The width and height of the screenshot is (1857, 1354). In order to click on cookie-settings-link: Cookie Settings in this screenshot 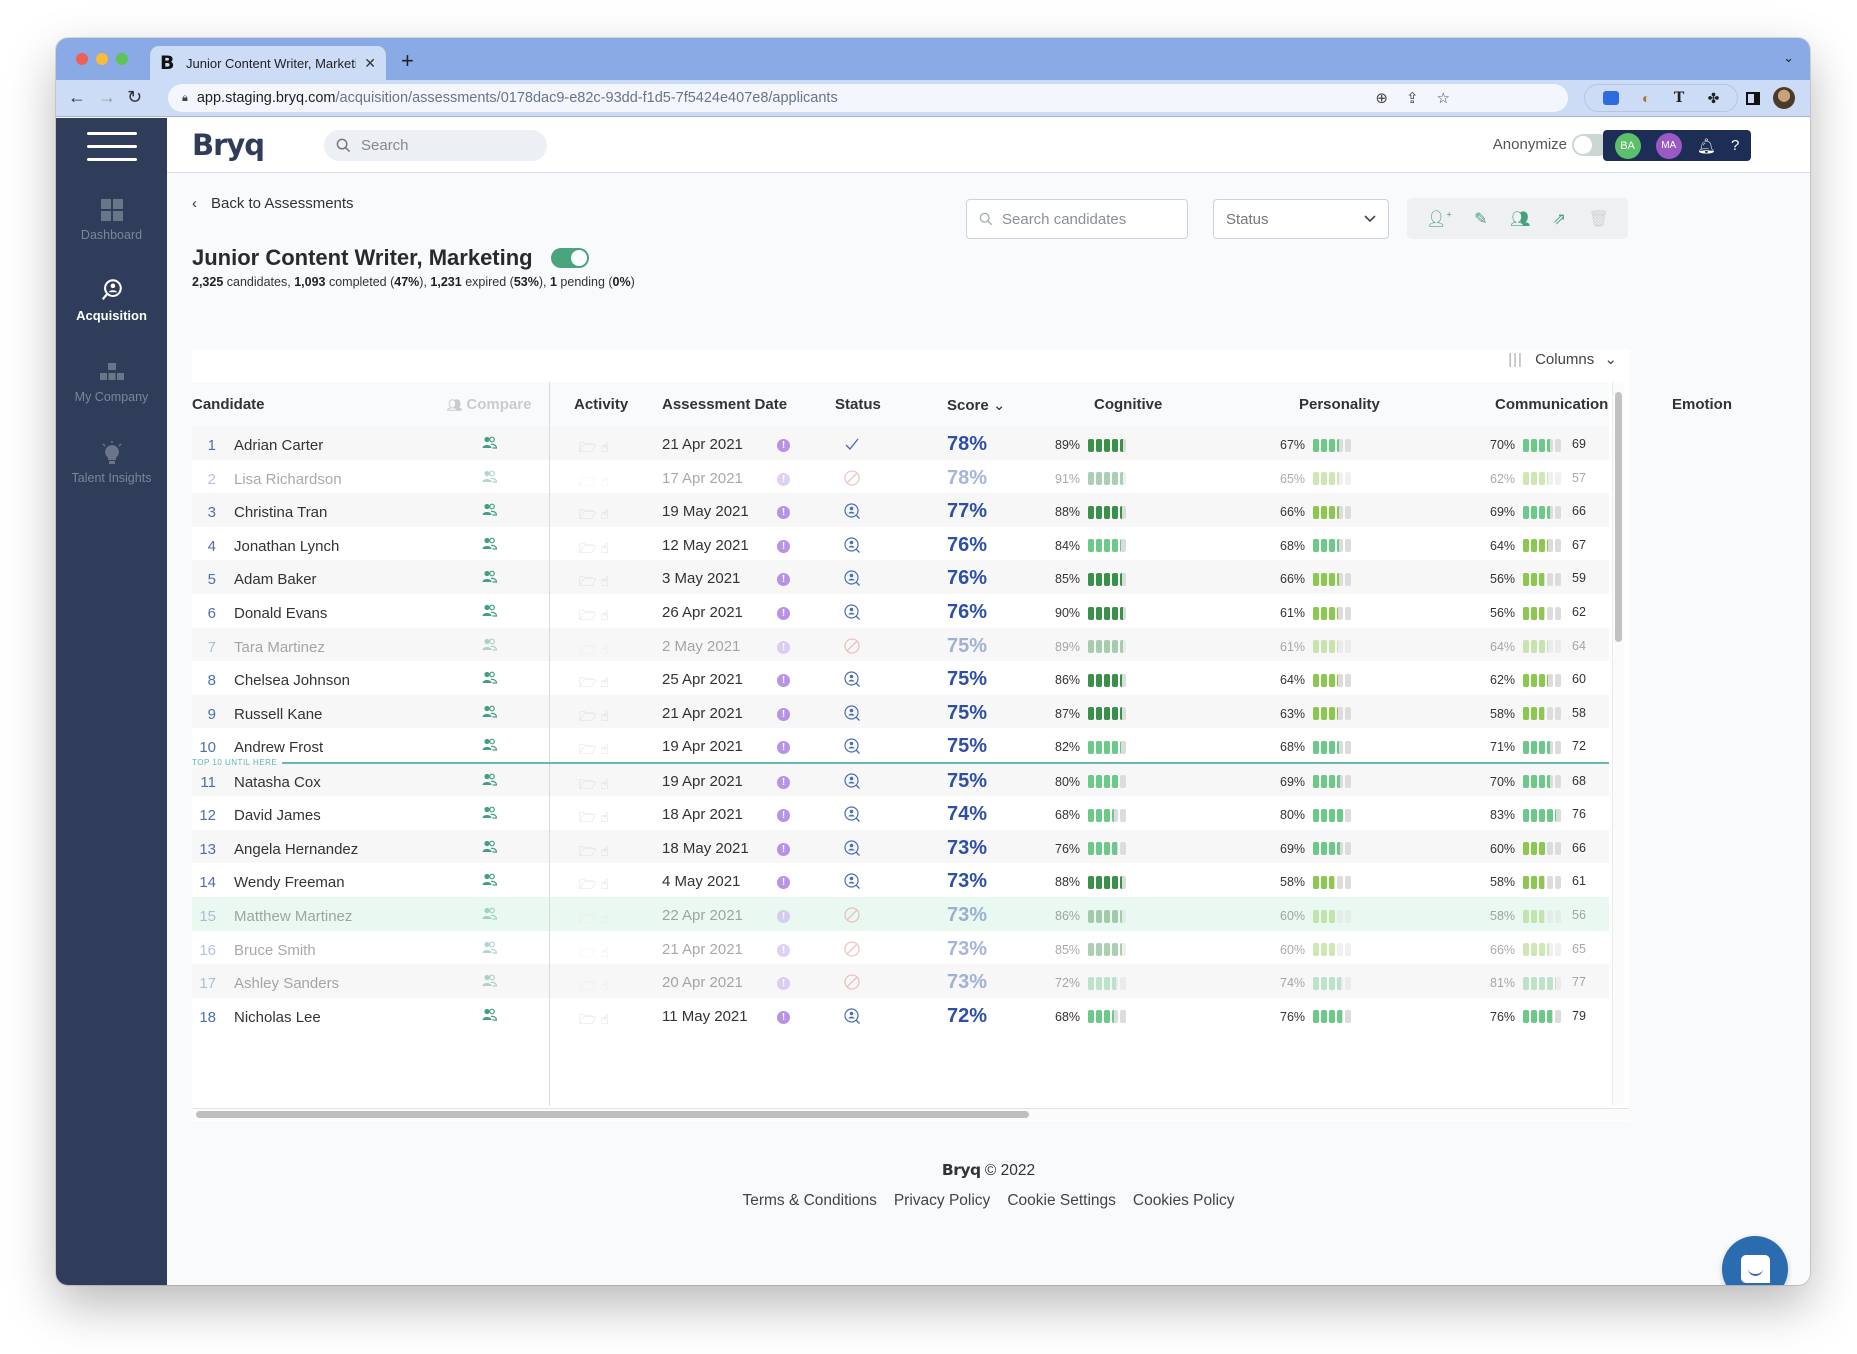, I will do `click(1061, 1201)`.